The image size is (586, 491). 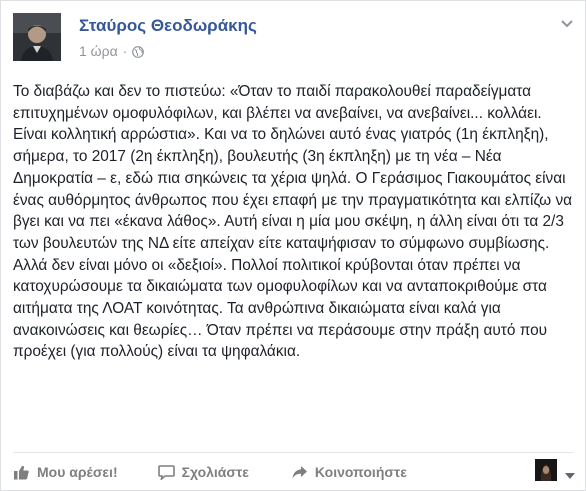 What do you see at coordinates (37, 37) in the screenshot?
I see `author-avatar` at bounding box center [37, 37].